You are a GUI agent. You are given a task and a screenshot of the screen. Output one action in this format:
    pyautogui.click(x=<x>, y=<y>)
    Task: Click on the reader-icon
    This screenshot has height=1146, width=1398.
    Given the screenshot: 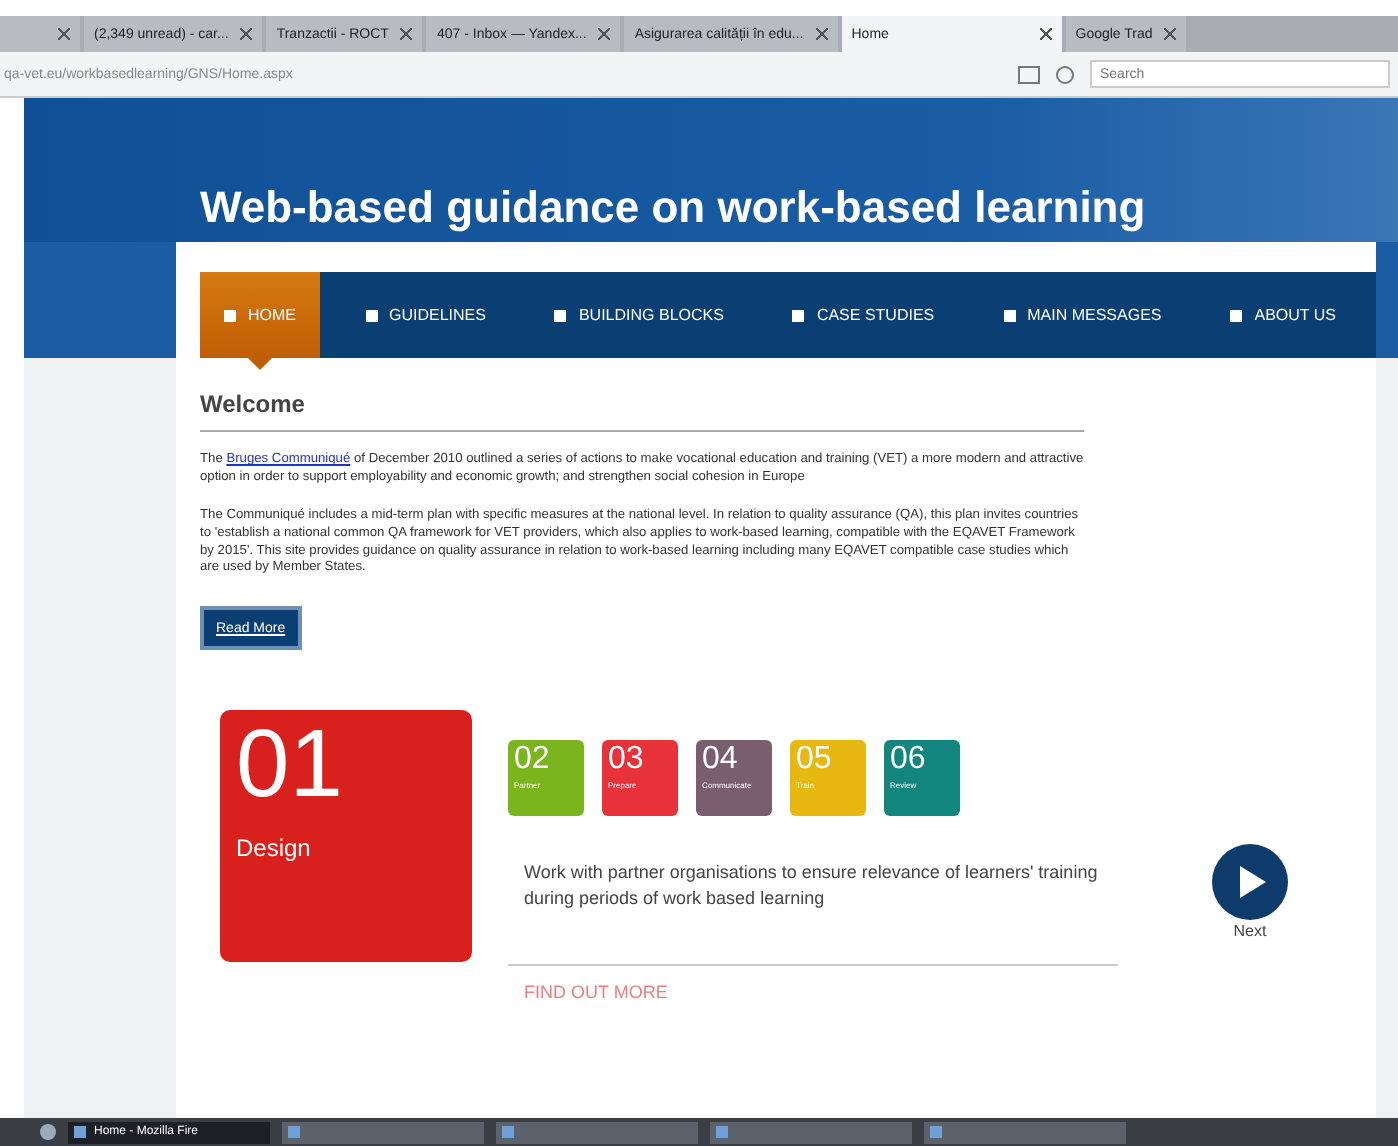 What is the action you would take?
    pyautogui.click(x=1029, y=74)
    